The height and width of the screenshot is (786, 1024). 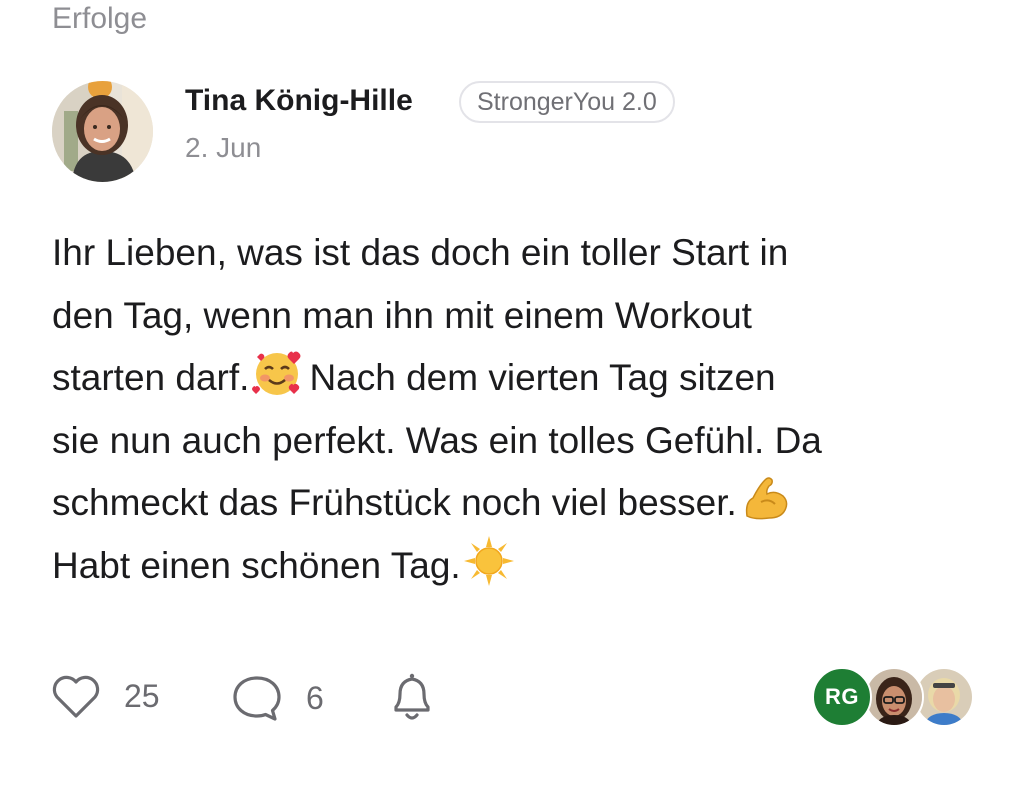 What do you see at coordinates (257, 698) in the screenshot?
I see `comment-icon` at bounding box center [257, 698].